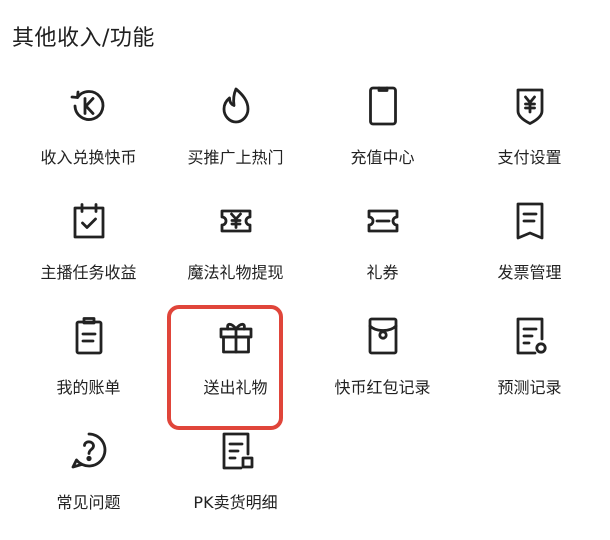 This screenshot has width=610, height=540. What do you see at coordinates (530, 106) in the screenshot?
I see `yuan-shield-icon` at bounding box center [530, 106].